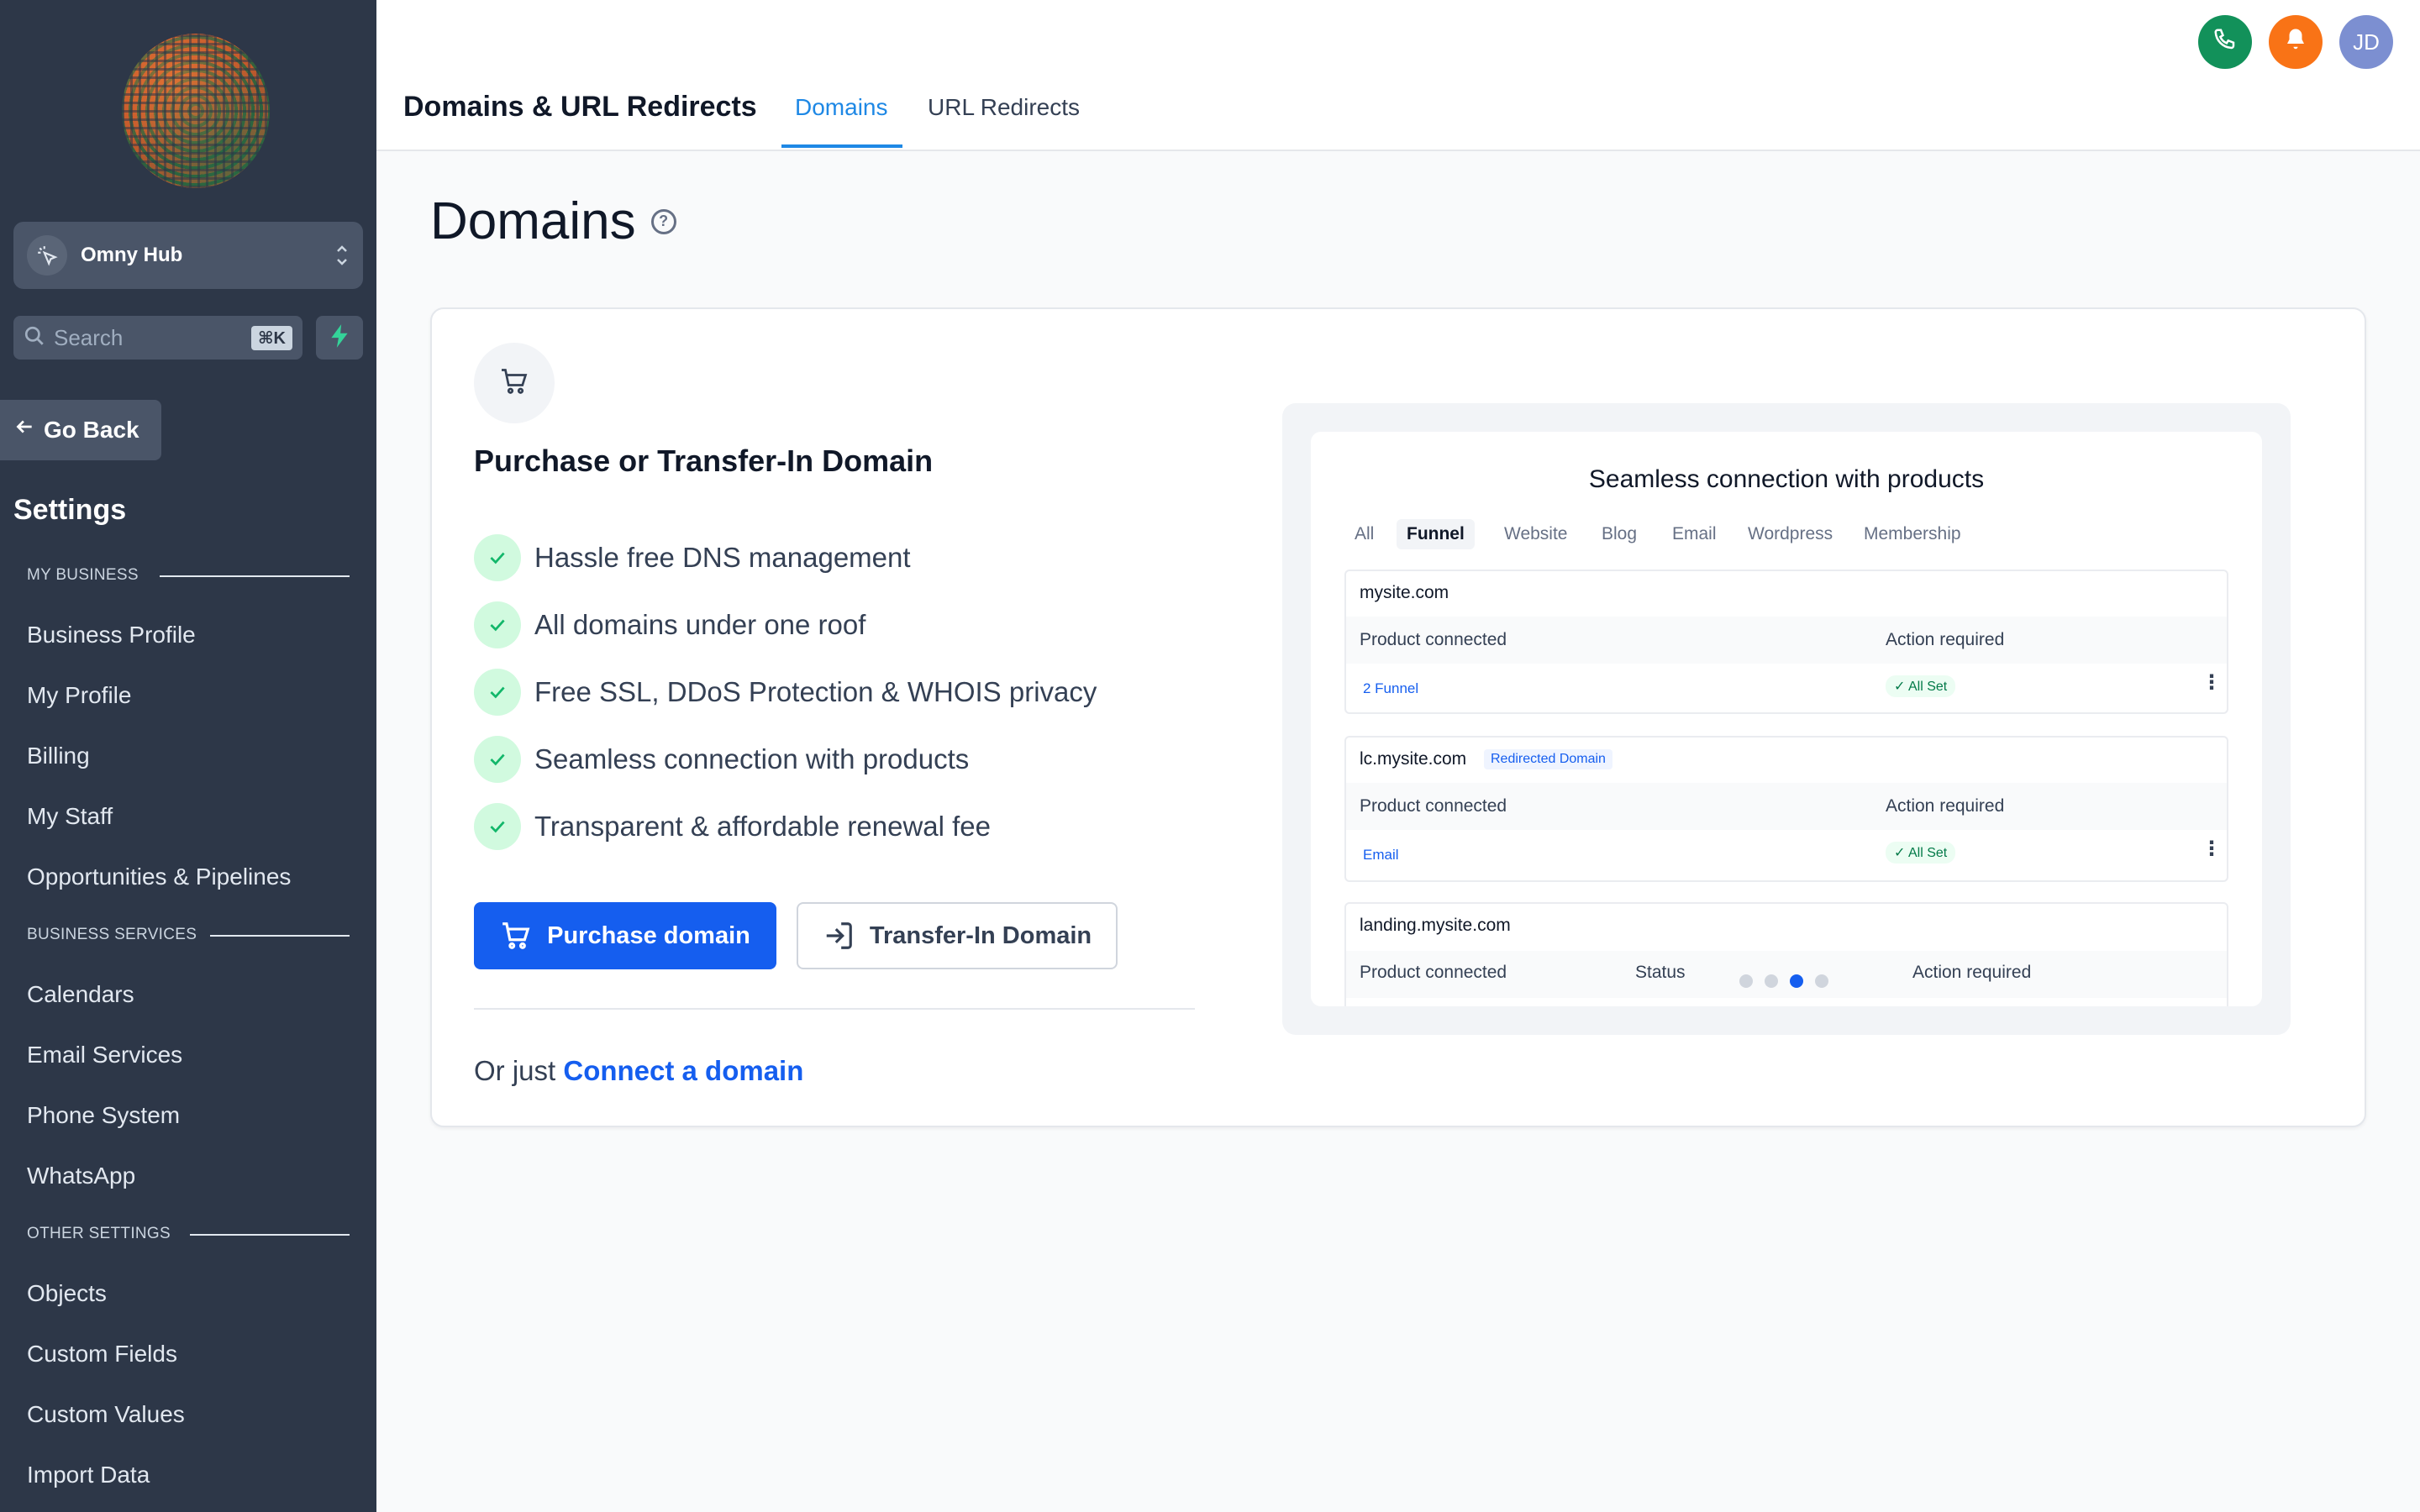  What do you see at coordinates (1797, 981) in the screenshot?
I see `carousel-dot-active` at bounding box center [1797, 981].